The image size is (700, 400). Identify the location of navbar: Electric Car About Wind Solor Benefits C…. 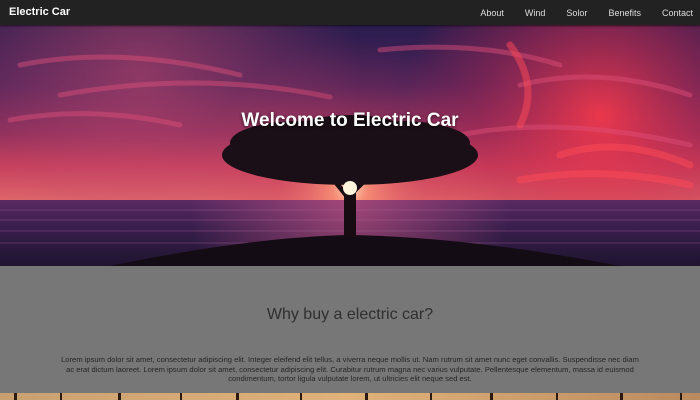
(350, 12).